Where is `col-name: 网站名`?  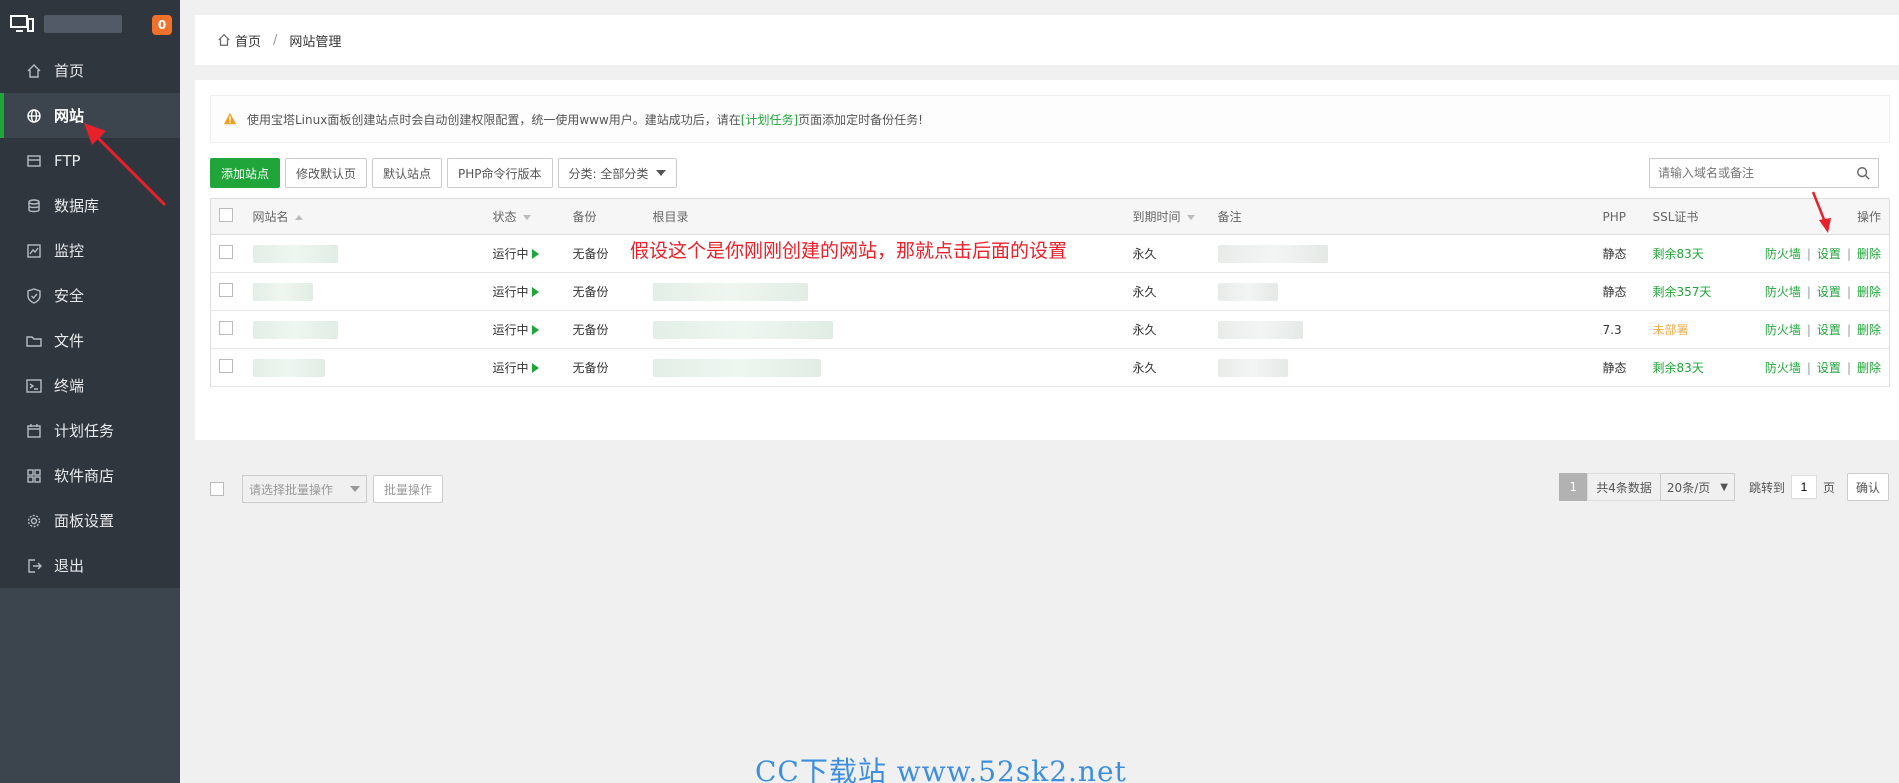 col-name: 网站名 is located at coordinates (364, 216).